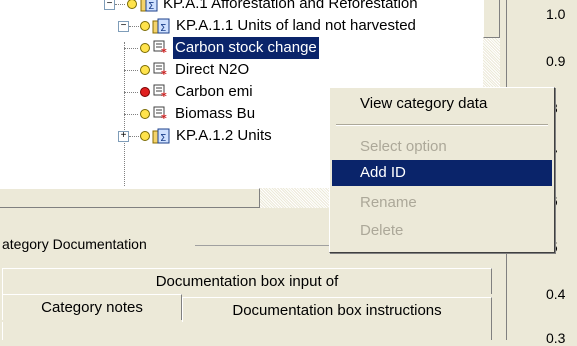  I want to click on plus-box-icon: +, so click(123, 136).